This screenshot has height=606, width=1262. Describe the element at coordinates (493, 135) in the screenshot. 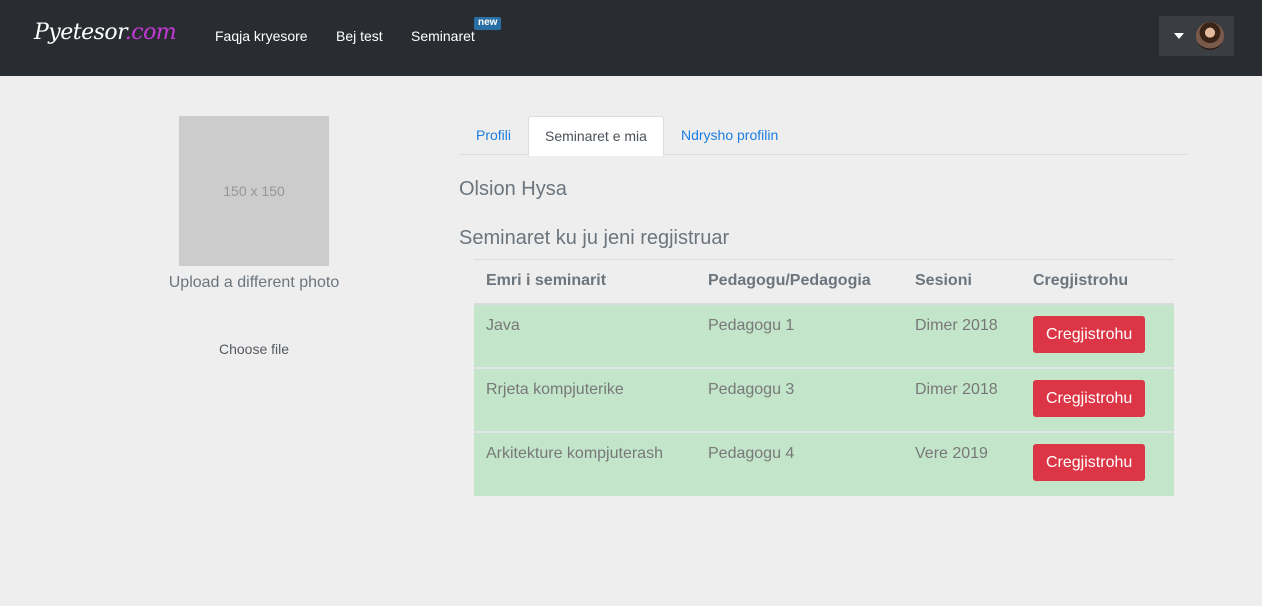

I see `tab-profile: Profili` at that location.